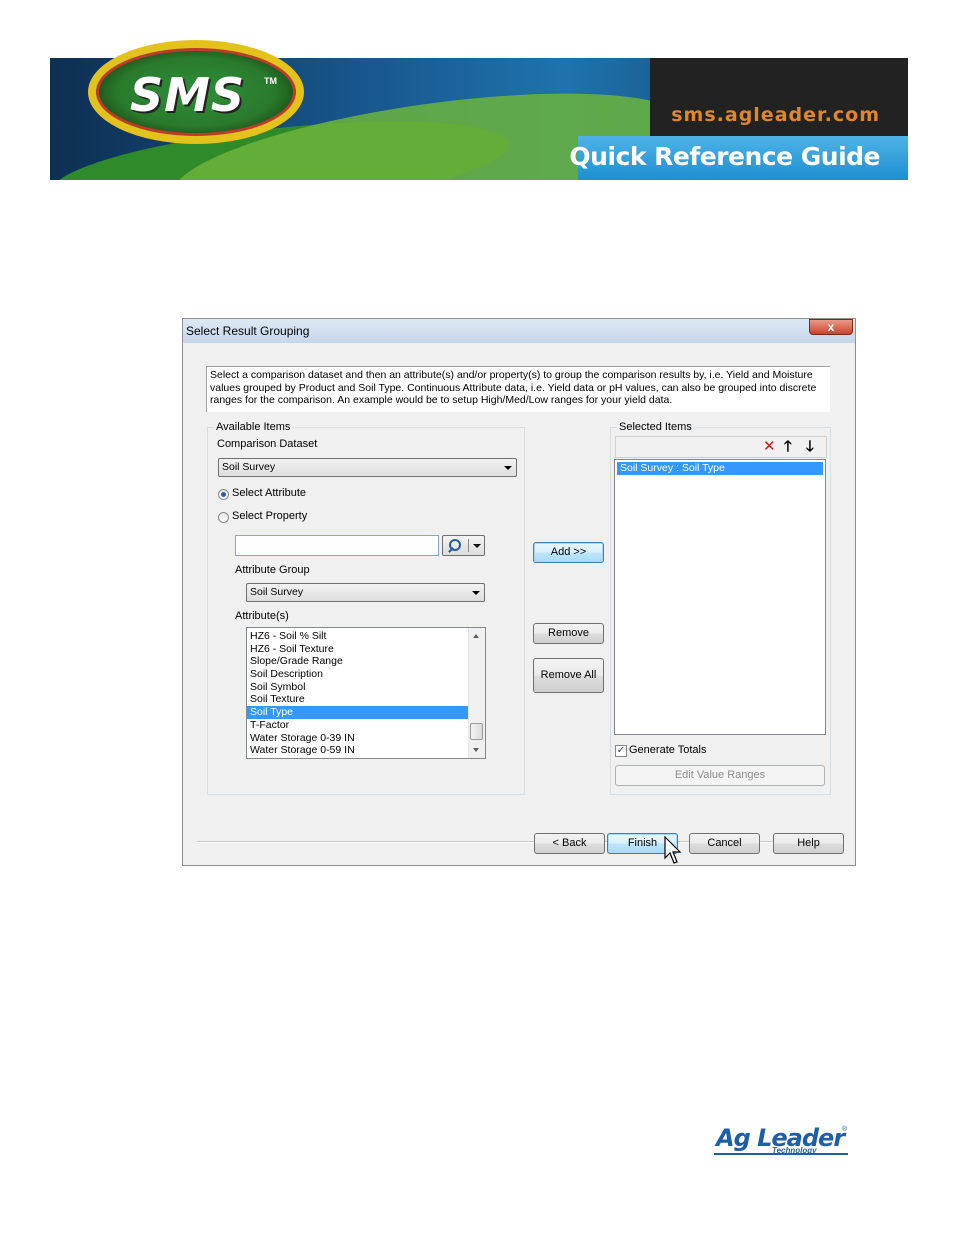 This screenshot has width=954, height=1235. I want to click on attributes-scrollbar, so click(476, 693).